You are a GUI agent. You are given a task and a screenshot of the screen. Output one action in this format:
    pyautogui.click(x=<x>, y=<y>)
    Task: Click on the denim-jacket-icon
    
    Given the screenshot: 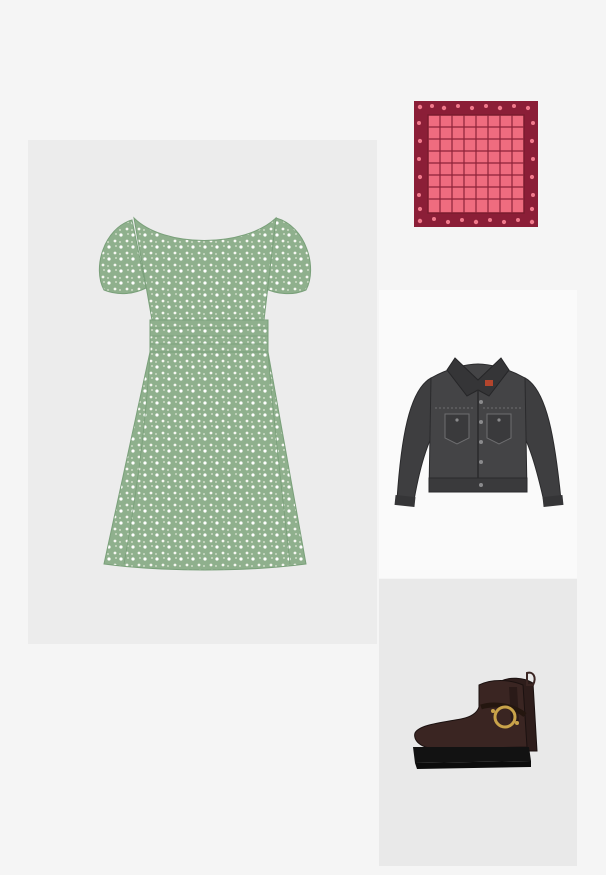 What is the action you would take?
    pyautogui.click(x=479, y=432)
    